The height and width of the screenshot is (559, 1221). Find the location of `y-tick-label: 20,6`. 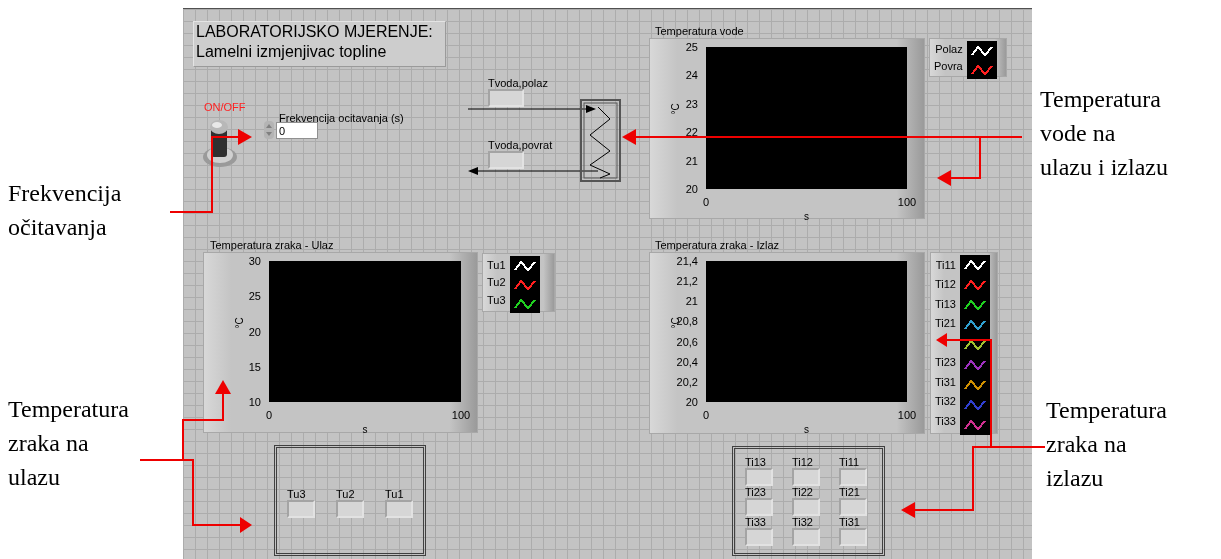

y-tick-label: 20,6 is located at coordinates (687, 342).